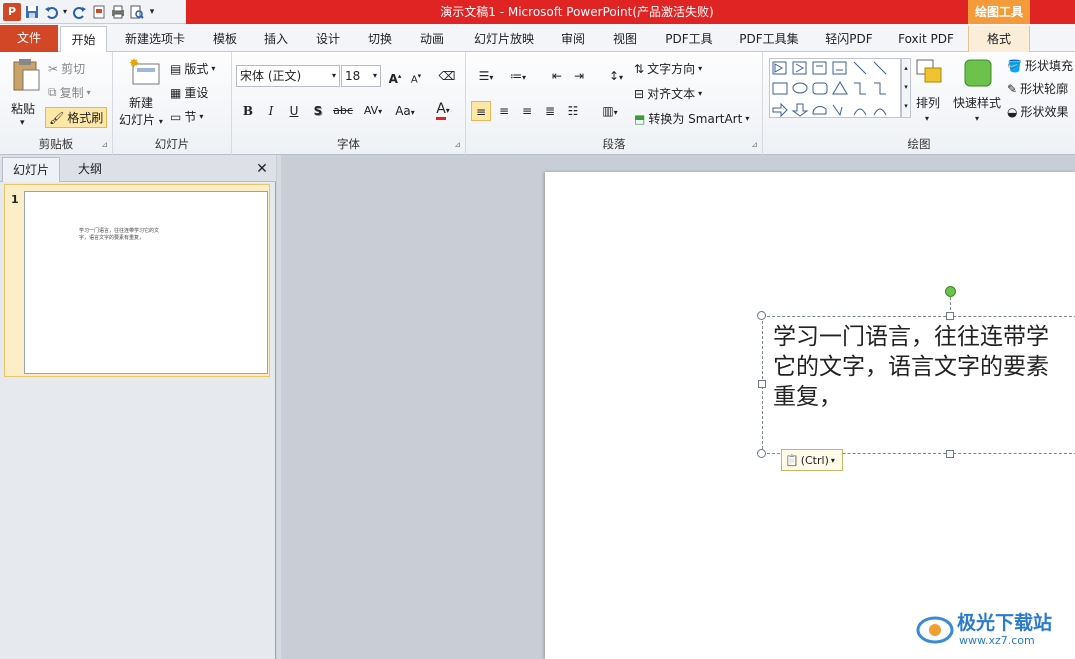 The width and height of the screenshot is (1075, 659). What do you see at coordinates (29, 38) in the screenshot?
I see `tab-file: 文件` at bounding box center [29, 38].